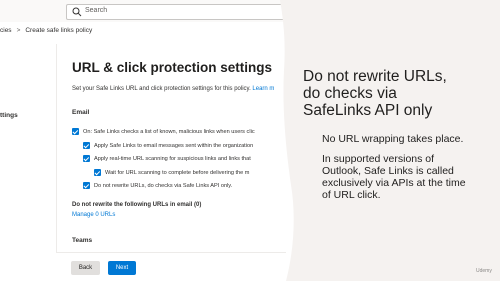 This screenshot has width=500, height=281. What do you see at coordinates (484, 271) in the screenshot?
I see `watermark: Udemy` at bounding box center [484, 271].